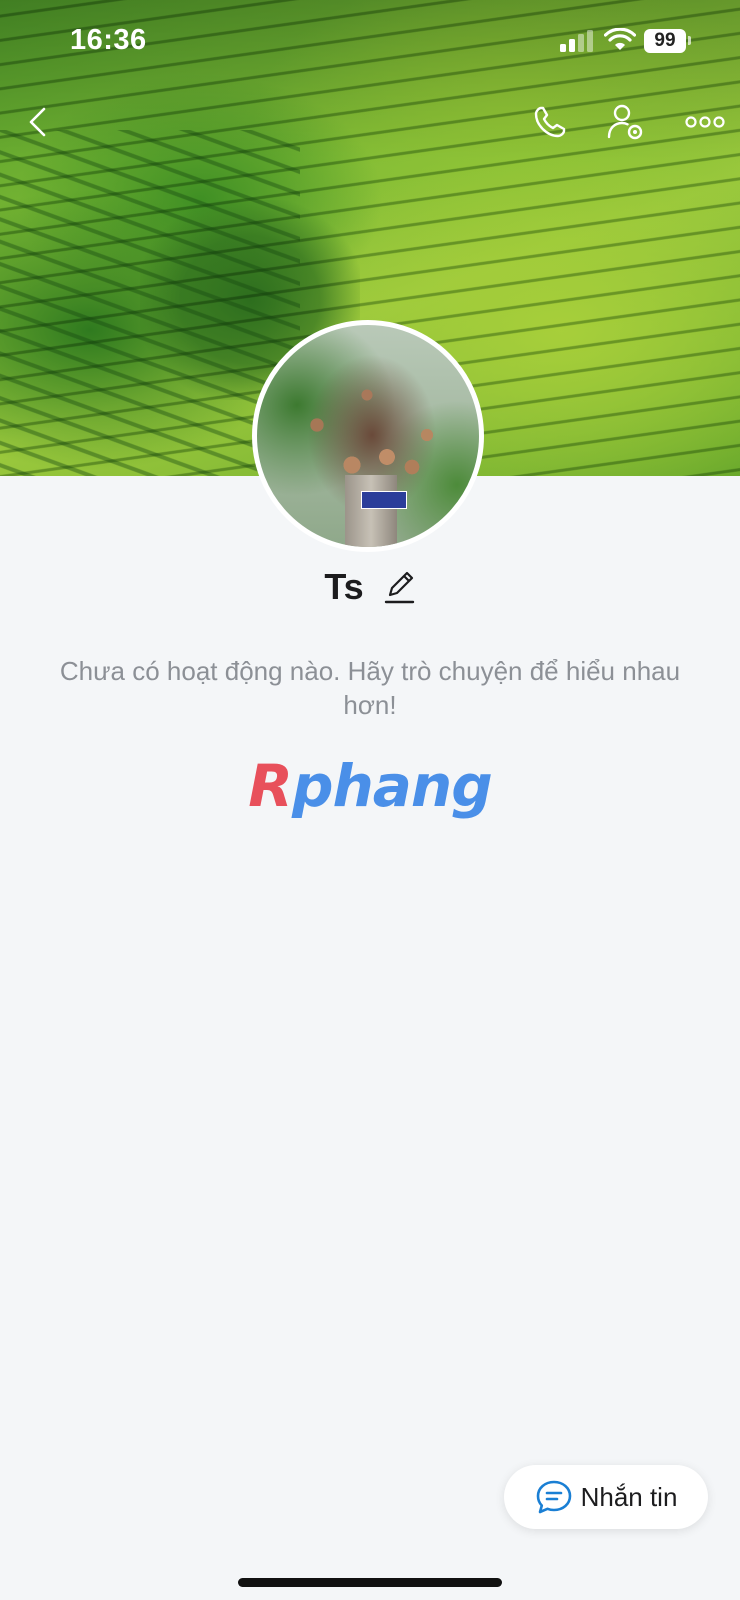  Describe the element at coordinates (576, 41) in the screenshot. I see `cellular-signal-icon` at that location.